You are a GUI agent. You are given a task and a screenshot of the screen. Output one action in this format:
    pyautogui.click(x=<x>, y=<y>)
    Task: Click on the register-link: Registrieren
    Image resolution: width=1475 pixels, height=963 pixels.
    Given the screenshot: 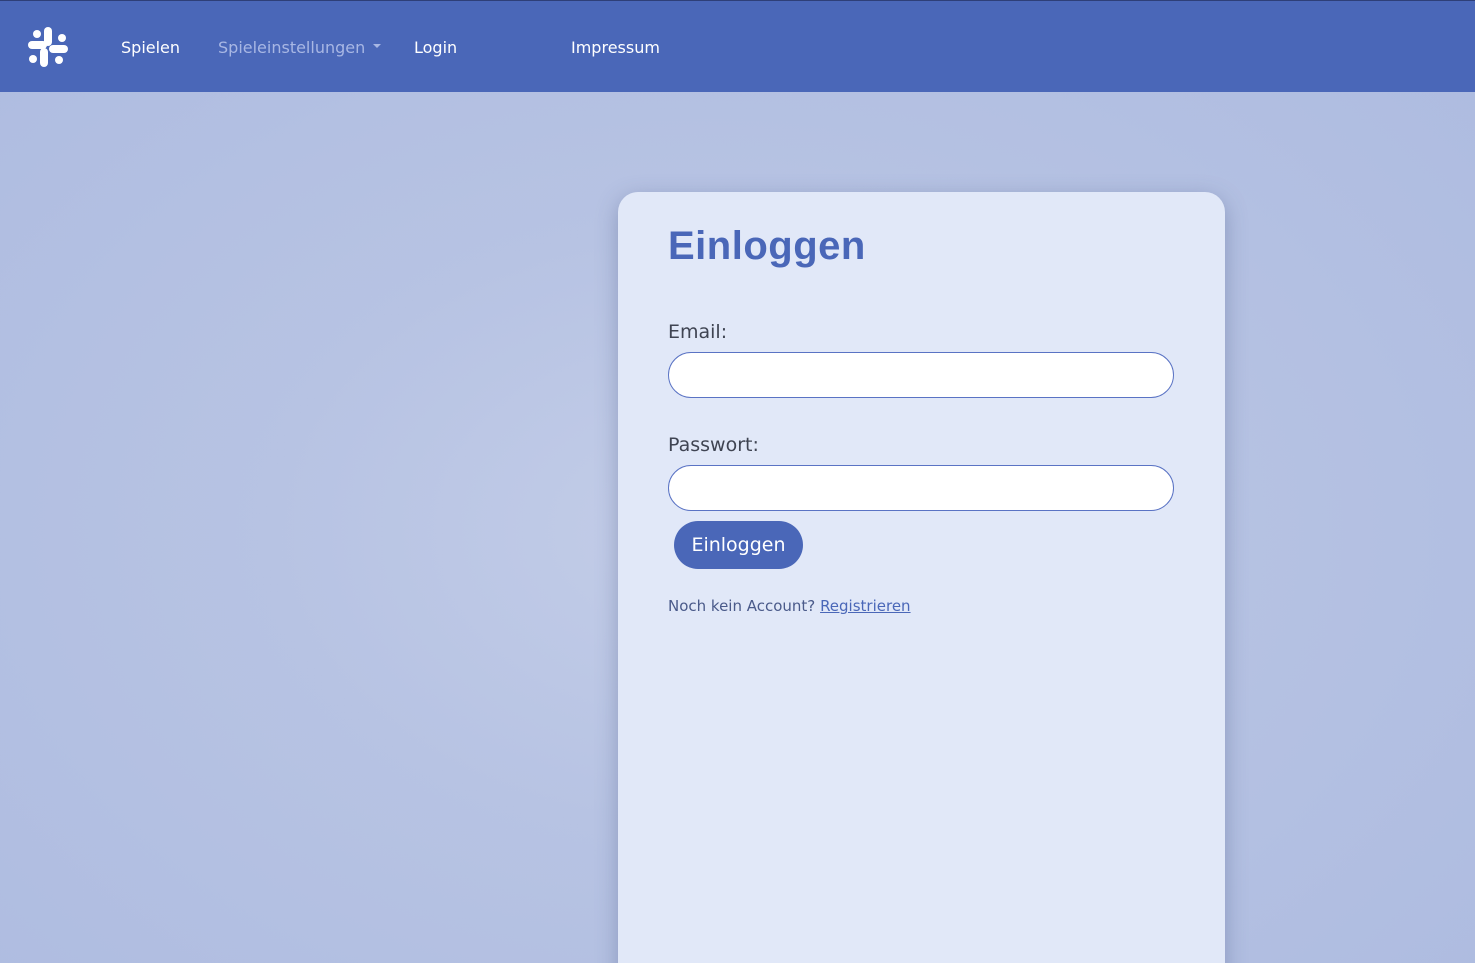 What is the action you would take?
    pyautogui.click(x=865, y=606)
    